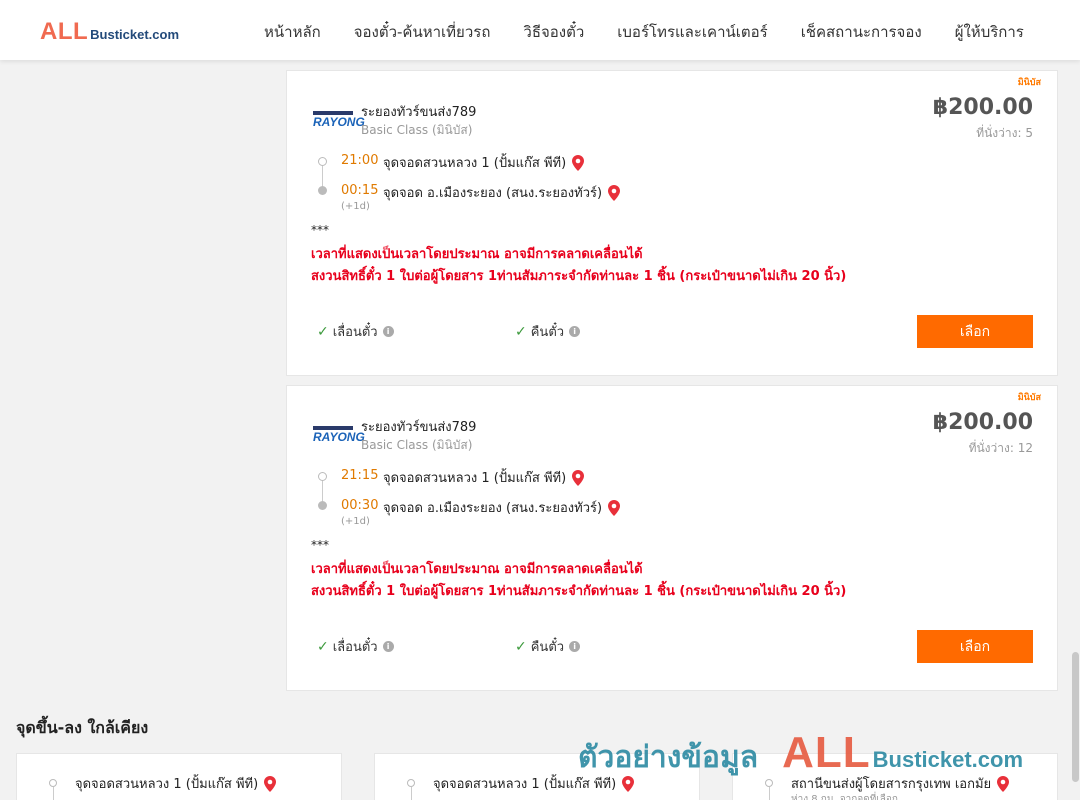 This screenshot has height=800, width=1080. I want to click on logo-all-text: ALL, so click(64, 31).